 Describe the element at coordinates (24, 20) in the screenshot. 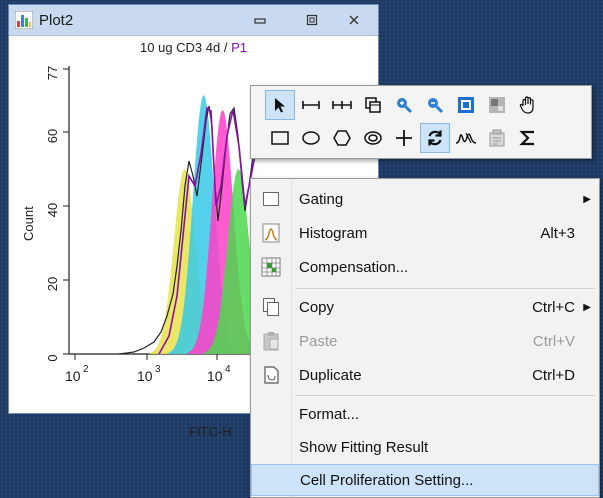

I see `histogram-app-icon` at that location.